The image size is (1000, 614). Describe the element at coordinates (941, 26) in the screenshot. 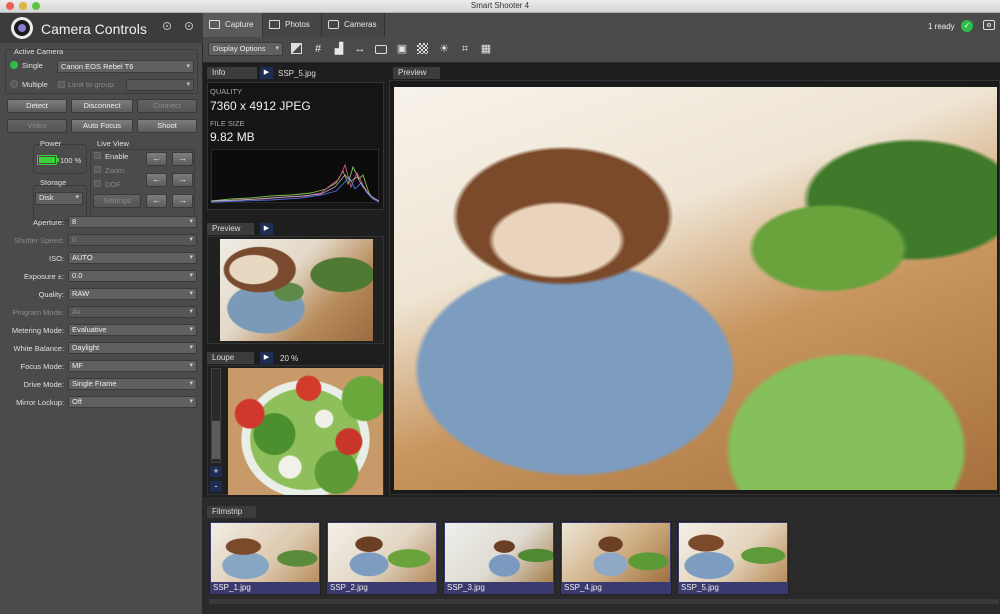

I see `ready-status: 1 ready` at that location.